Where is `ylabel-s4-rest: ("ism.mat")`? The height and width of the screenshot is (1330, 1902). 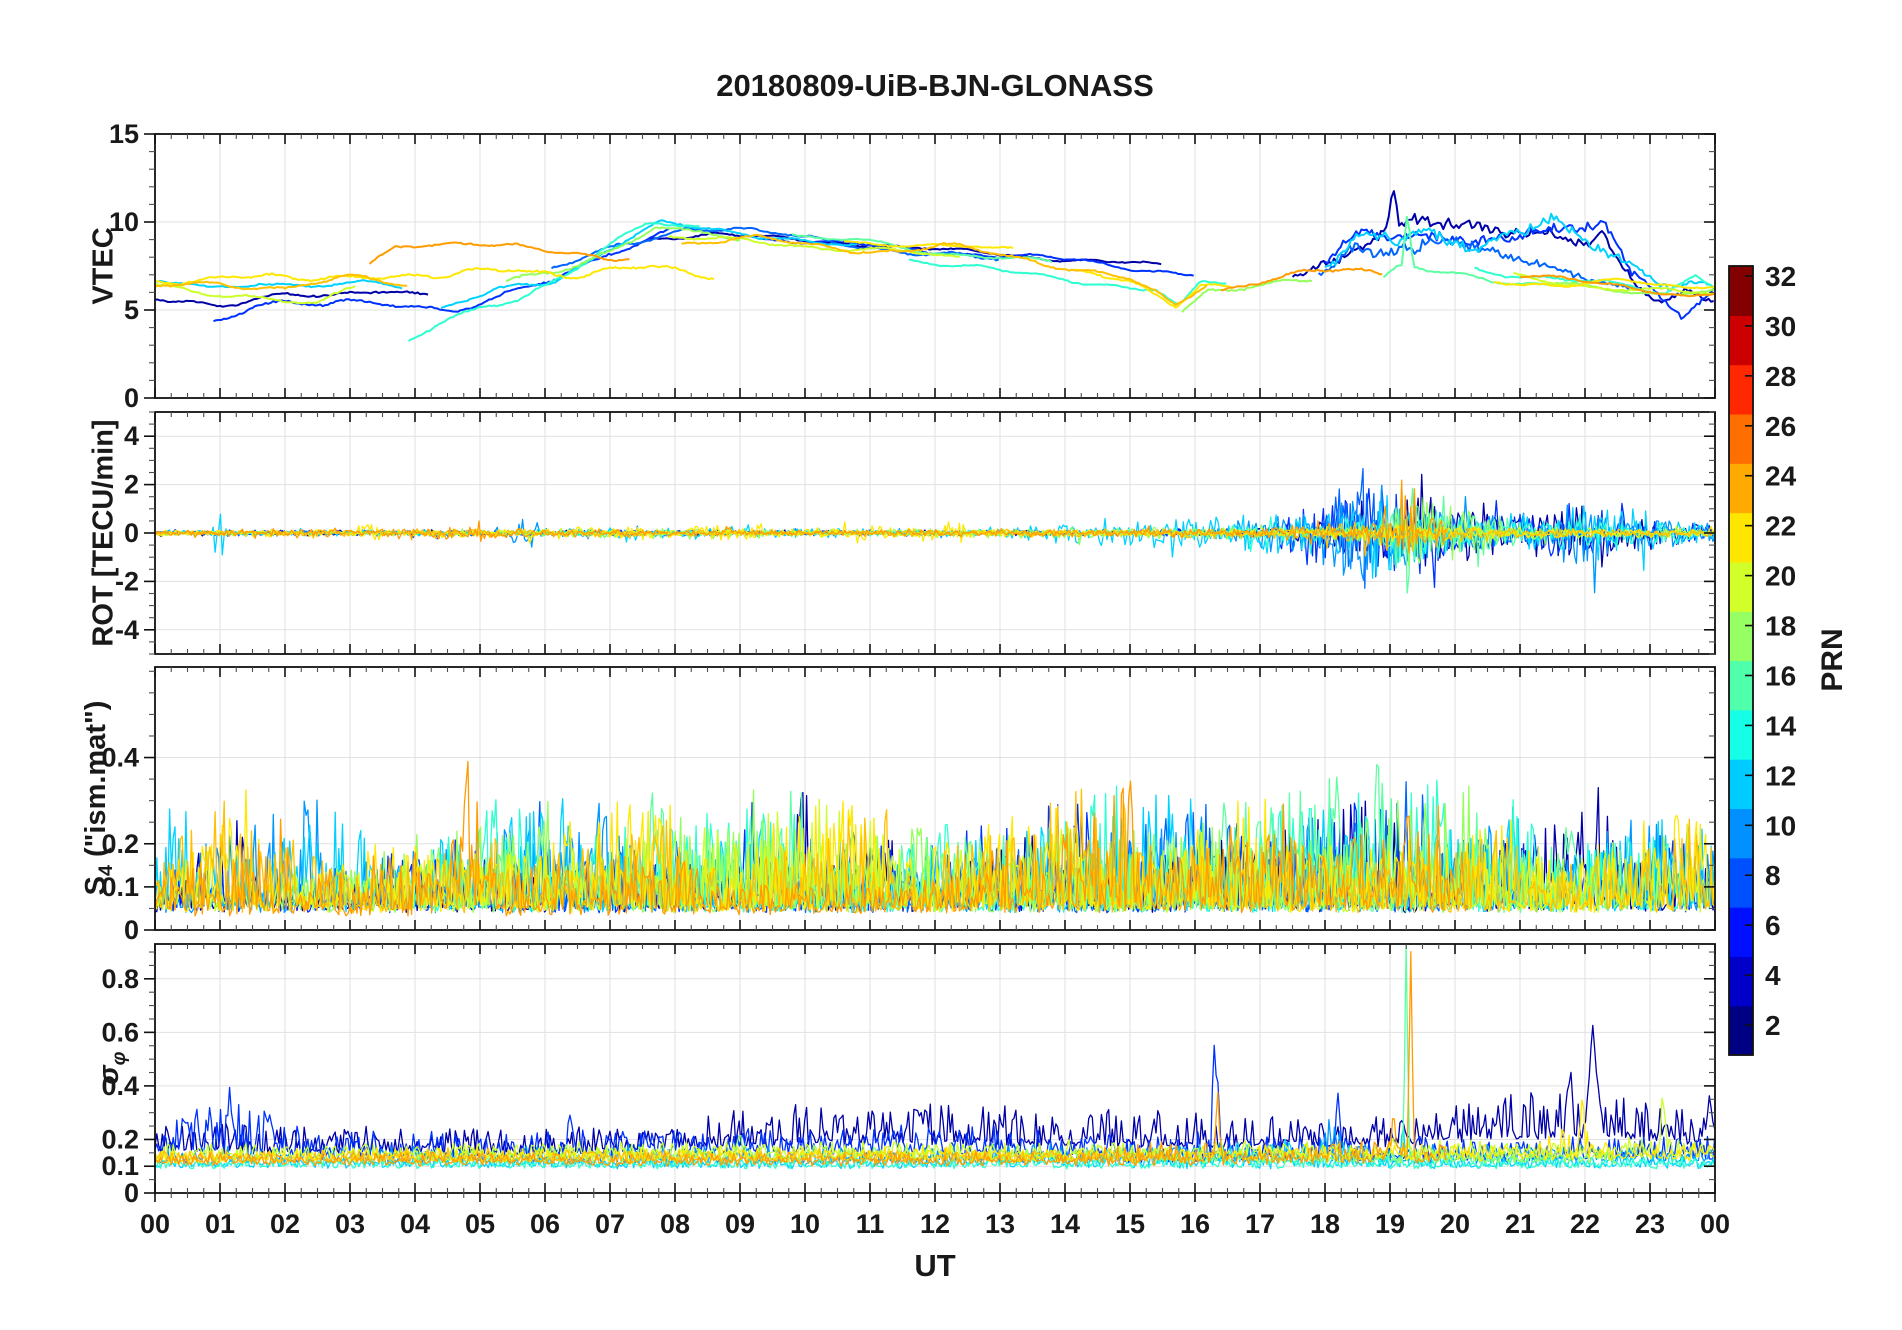 ylabel-s4-rest: ("ism.mat") is located at coordinates (96, 783).